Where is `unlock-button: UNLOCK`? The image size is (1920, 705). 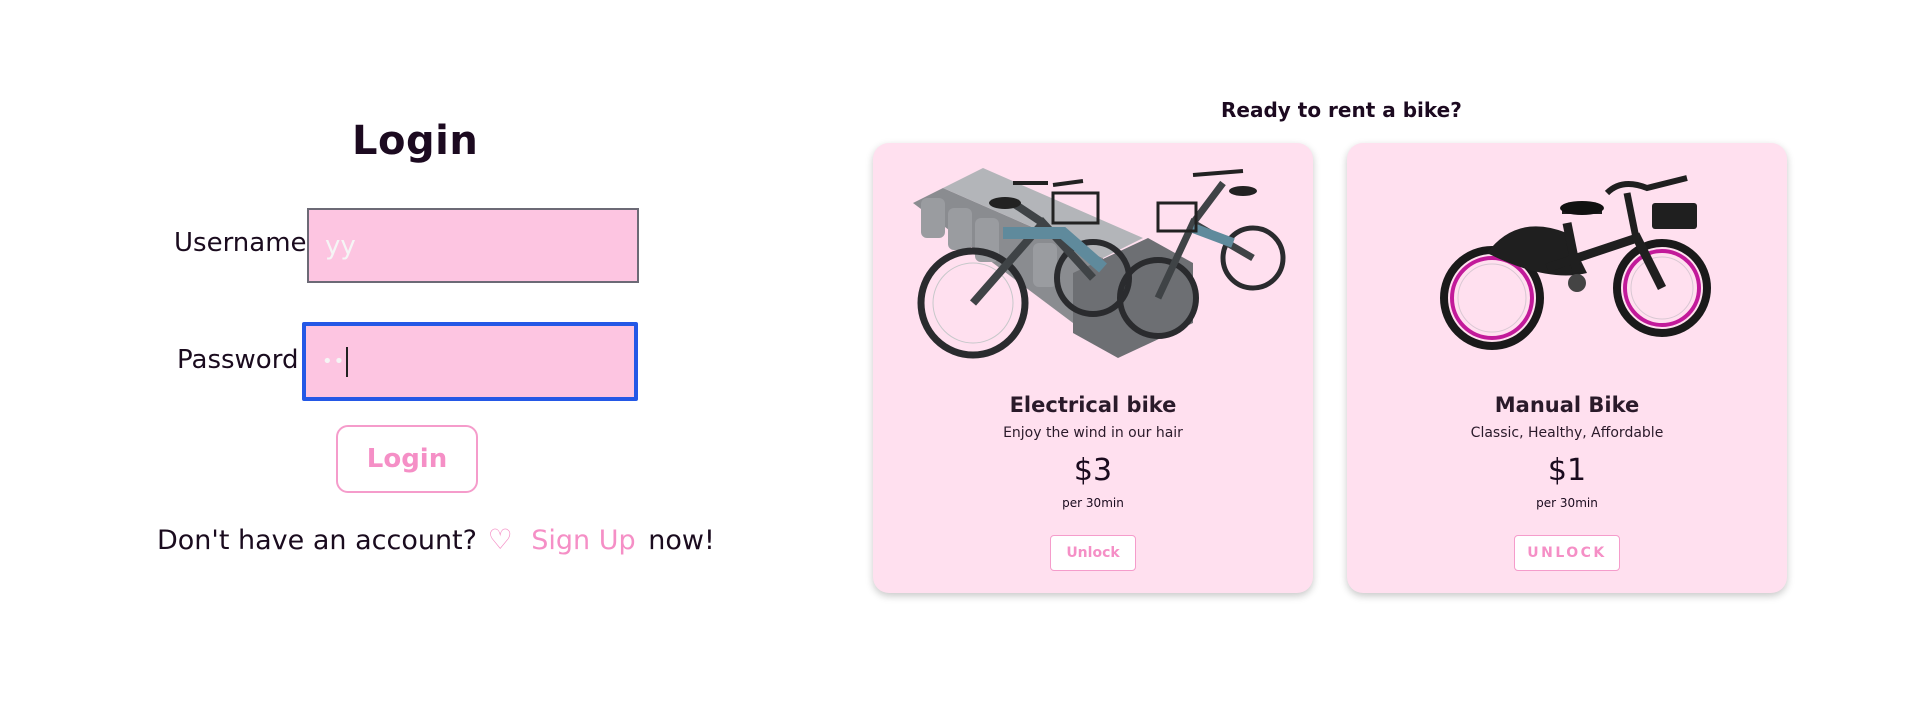
unlock-button: UNLOCK is located at coordinates (1567, 553).